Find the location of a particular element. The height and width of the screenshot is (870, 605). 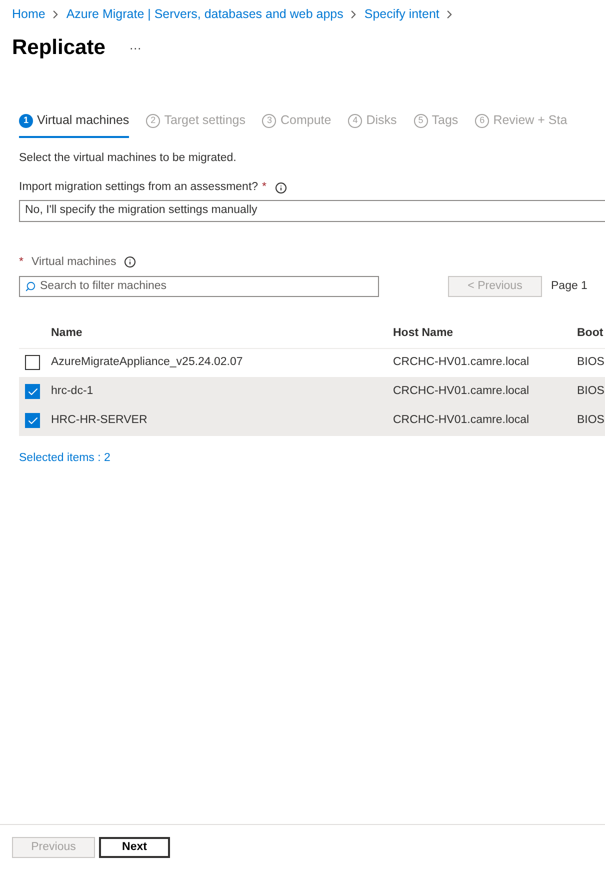

column-header: Boot is located at coordinates (590, 333).